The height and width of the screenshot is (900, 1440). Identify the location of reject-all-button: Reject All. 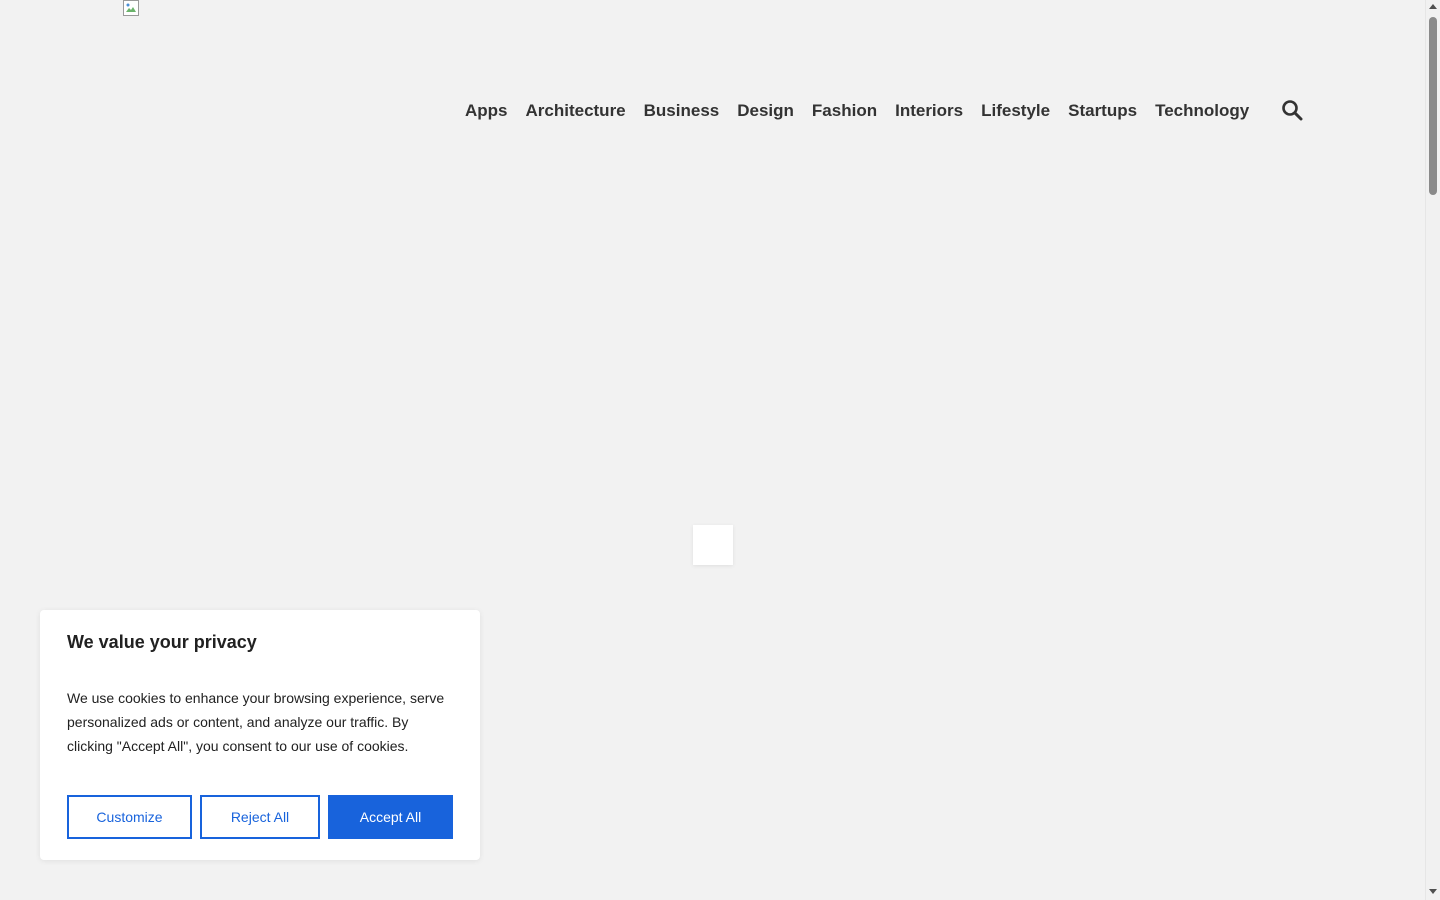
(260, 817).